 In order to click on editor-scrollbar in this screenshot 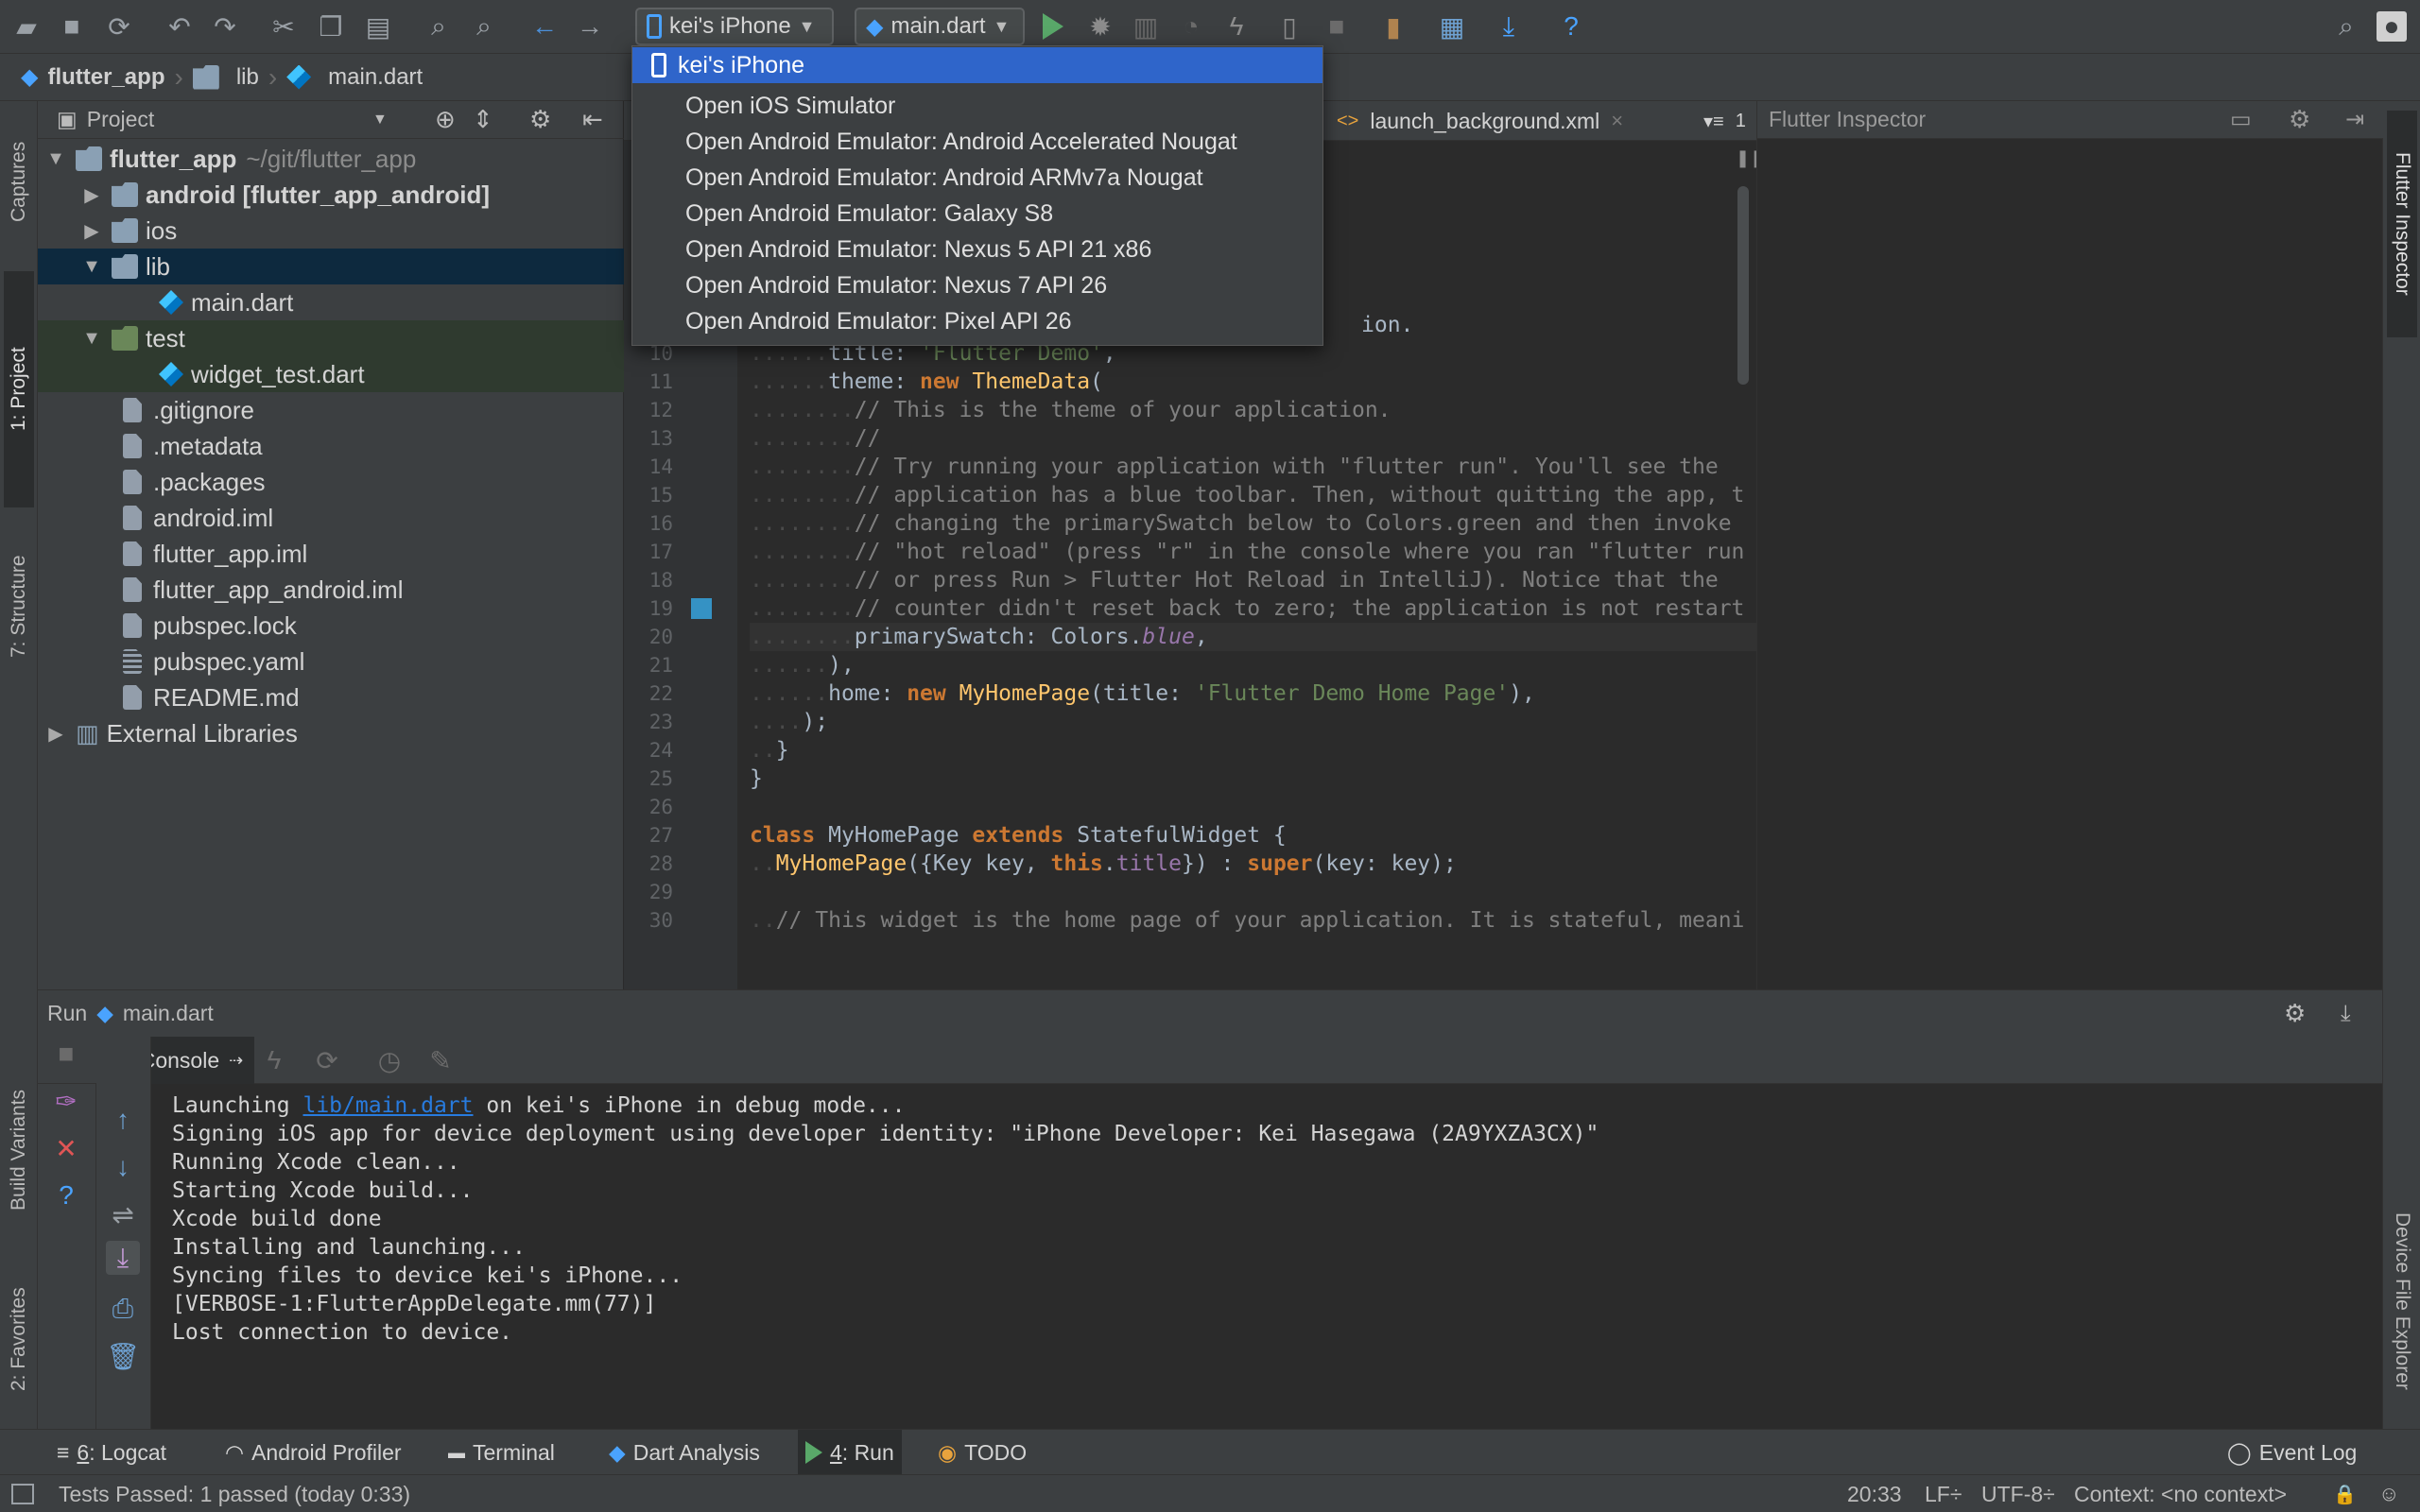, I will do `click(1743, 285)`.